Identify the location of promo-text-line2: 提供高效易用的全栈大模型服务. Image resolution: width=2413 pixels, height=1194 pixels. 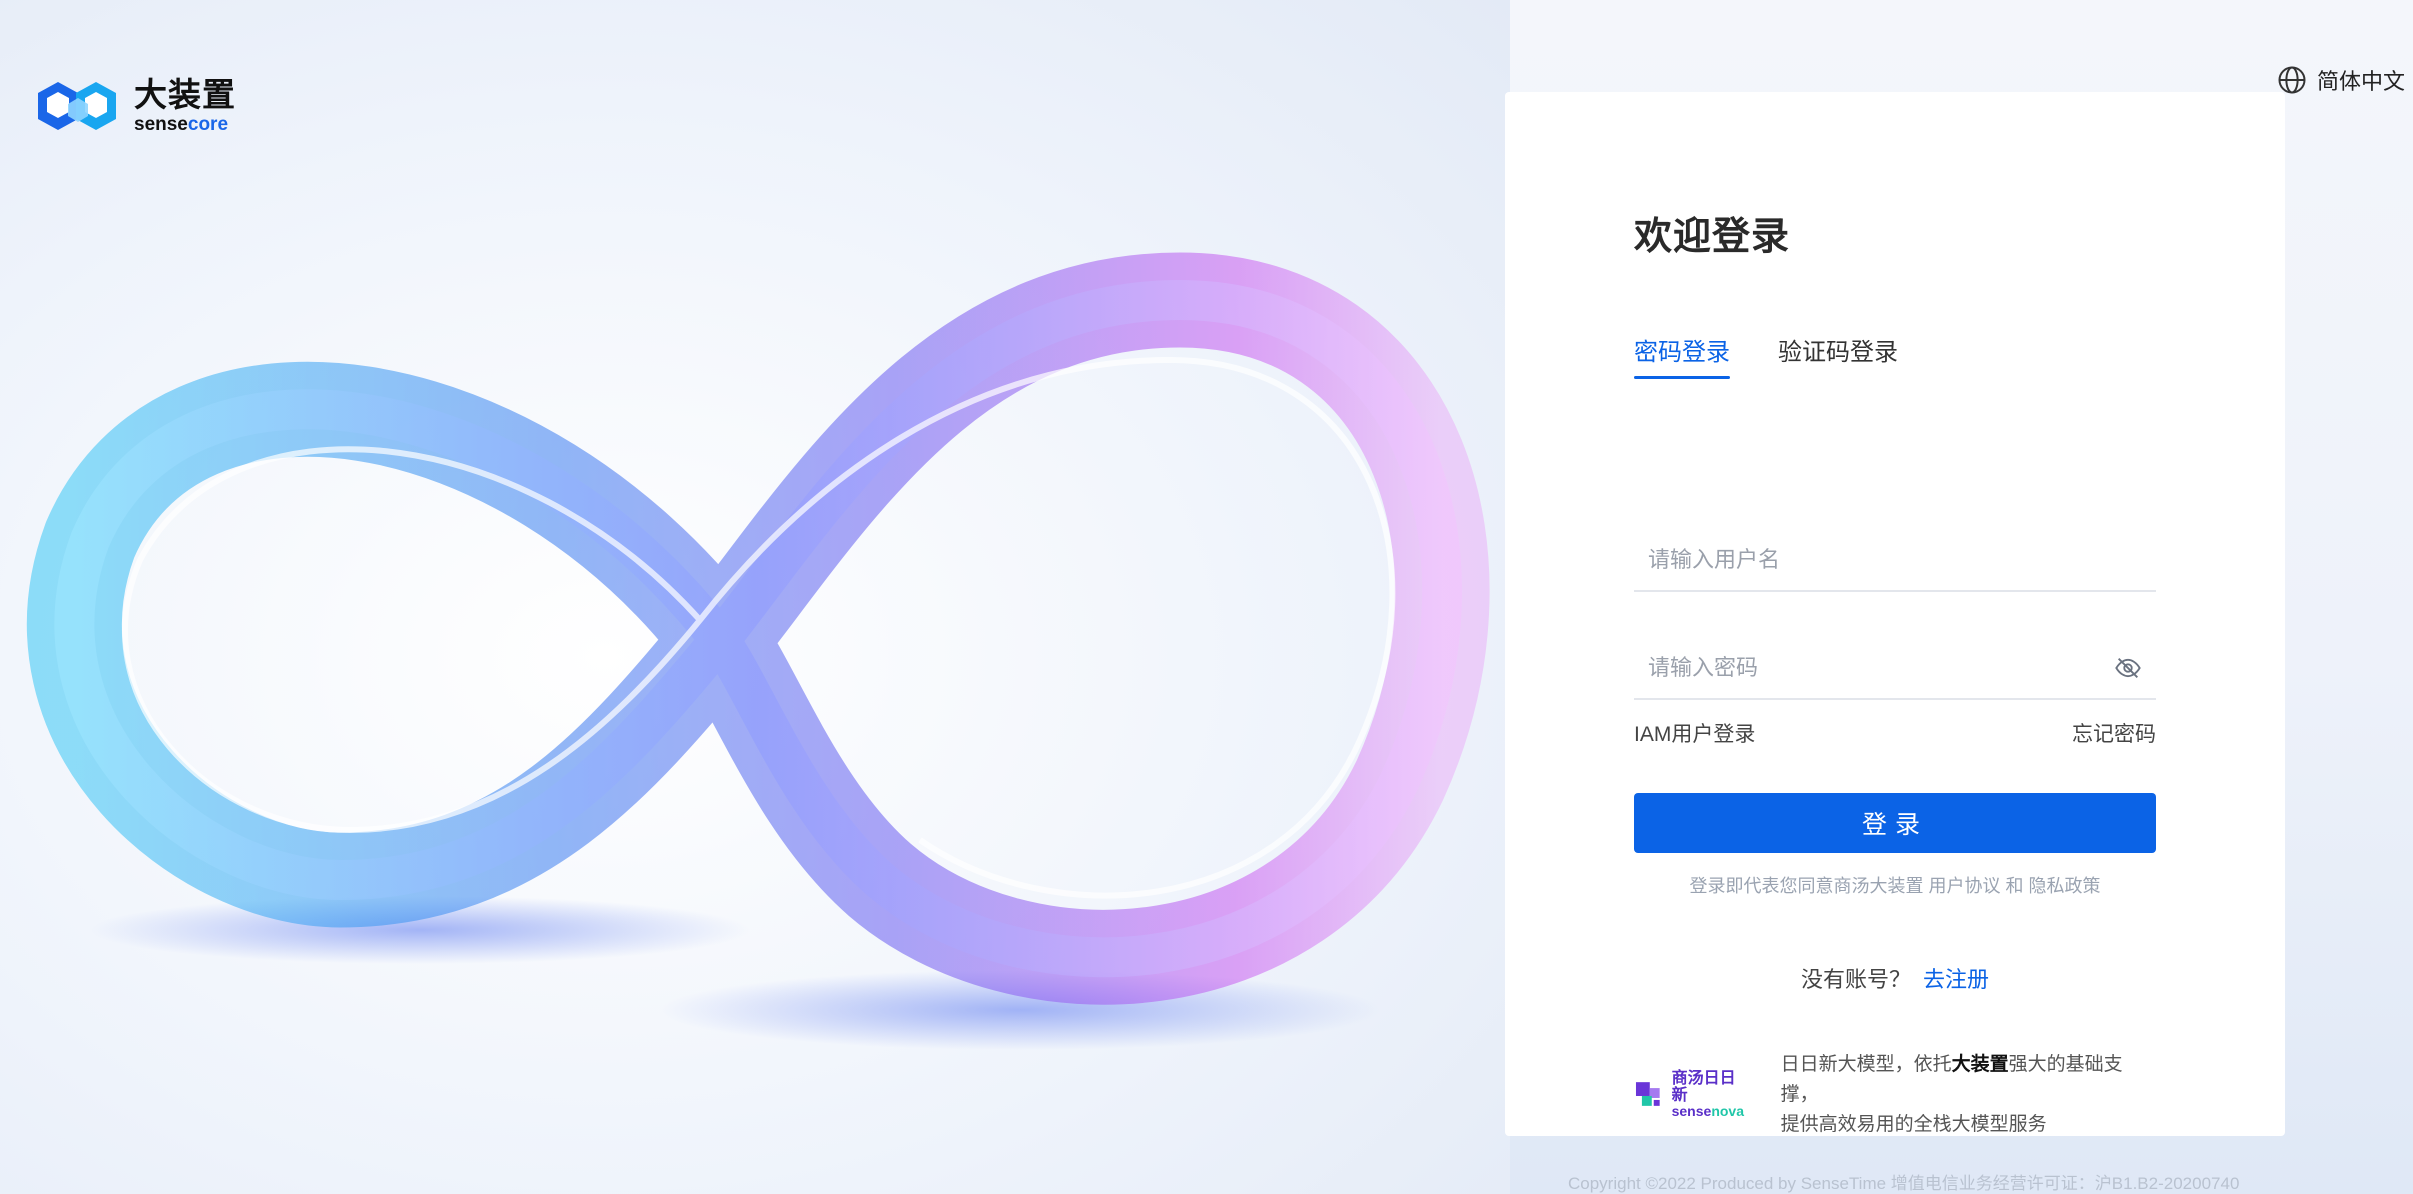
(1913, 1124).